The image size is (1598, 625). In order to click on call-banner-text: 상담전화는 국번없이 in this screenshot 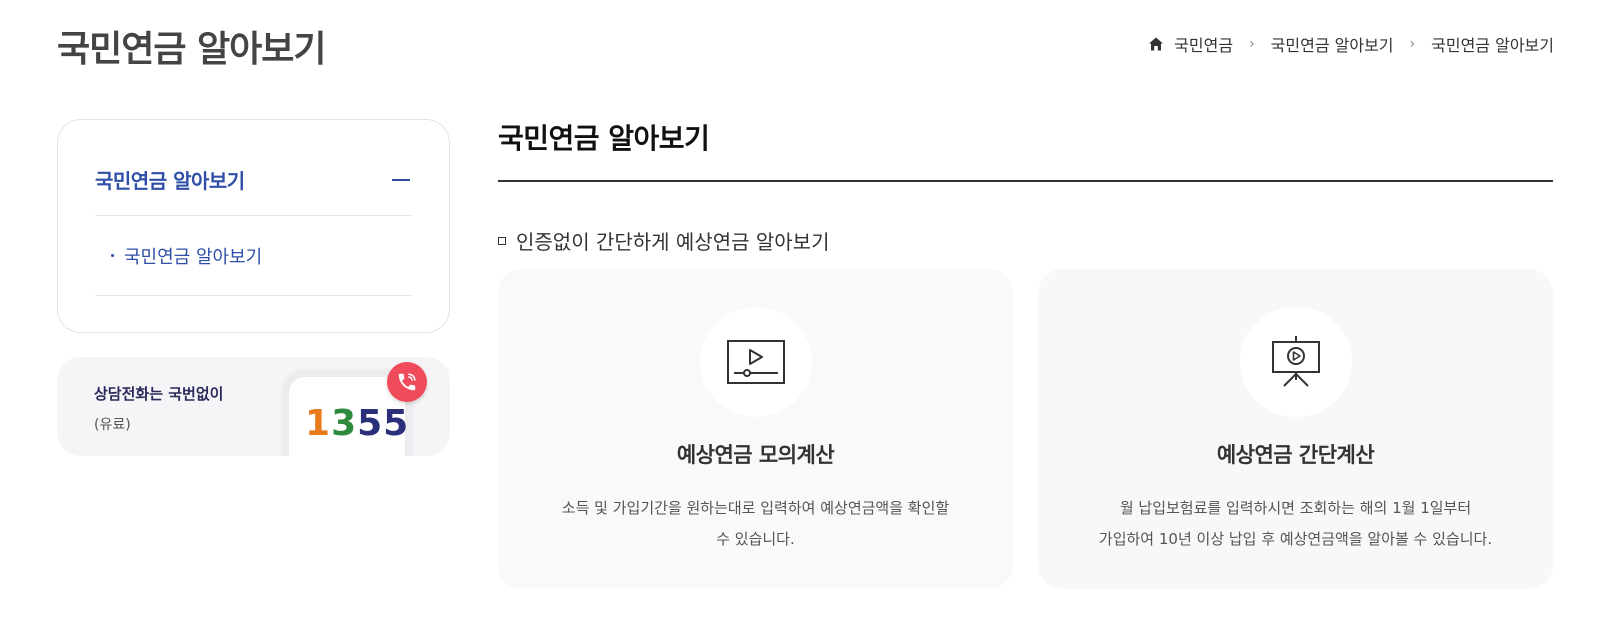, I will do `click(159, 394)`.